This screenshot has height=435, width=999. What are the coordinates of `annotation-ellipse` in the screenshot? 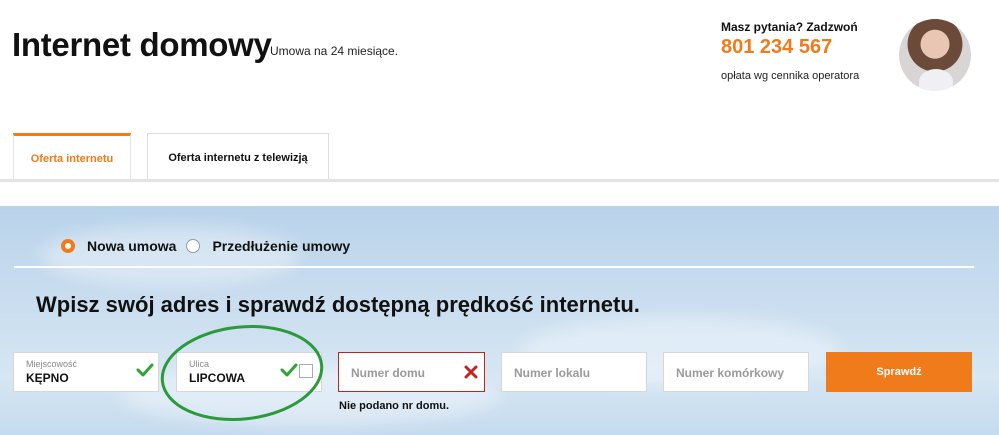 It's located at (242, 373).